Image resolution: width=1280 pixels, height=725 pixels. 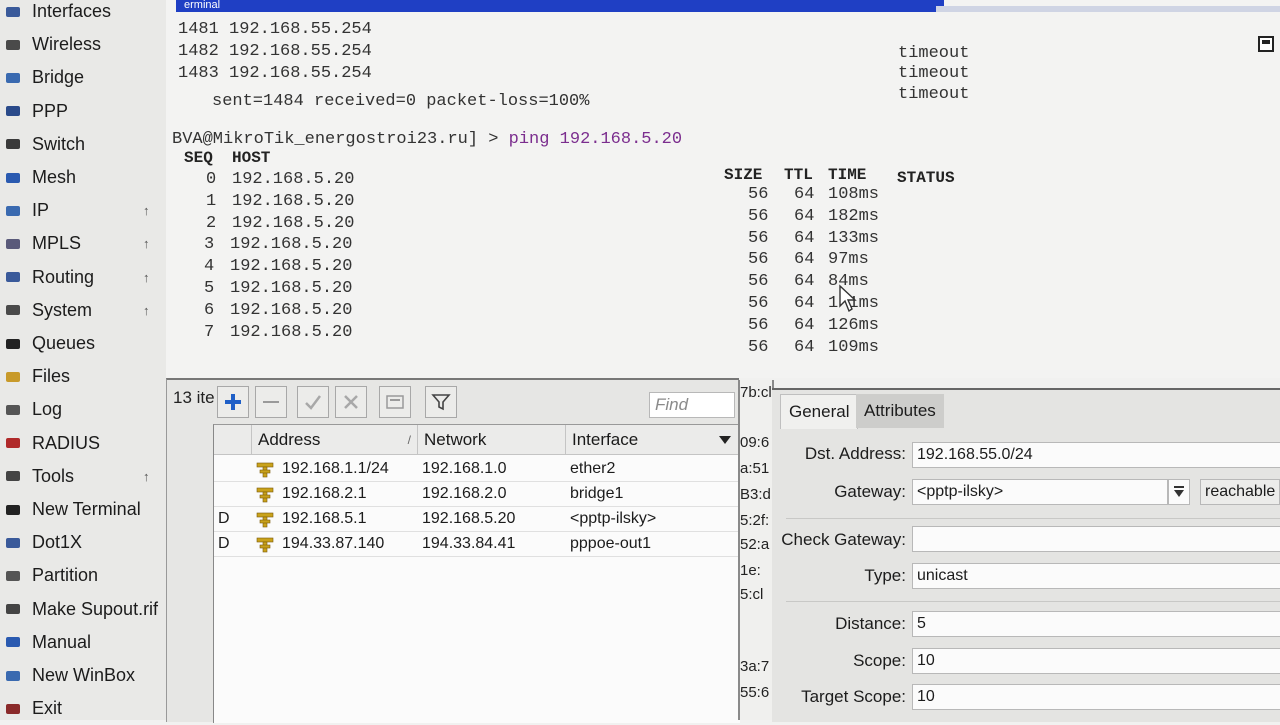 I want to click on sidebar-item-label: Tools, so click(x=53, y=475).